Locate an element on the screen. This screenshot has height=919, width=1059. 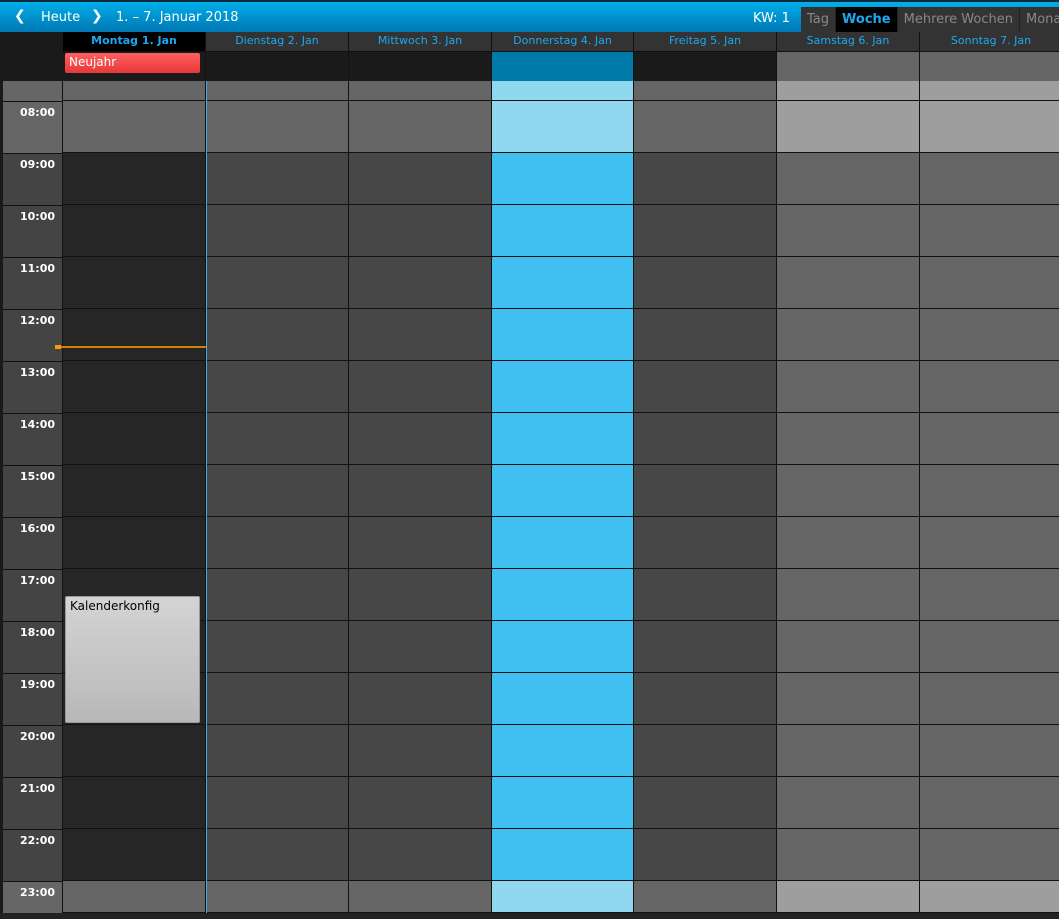
allday-event: Neujahr is located at coordinates (132, 63).